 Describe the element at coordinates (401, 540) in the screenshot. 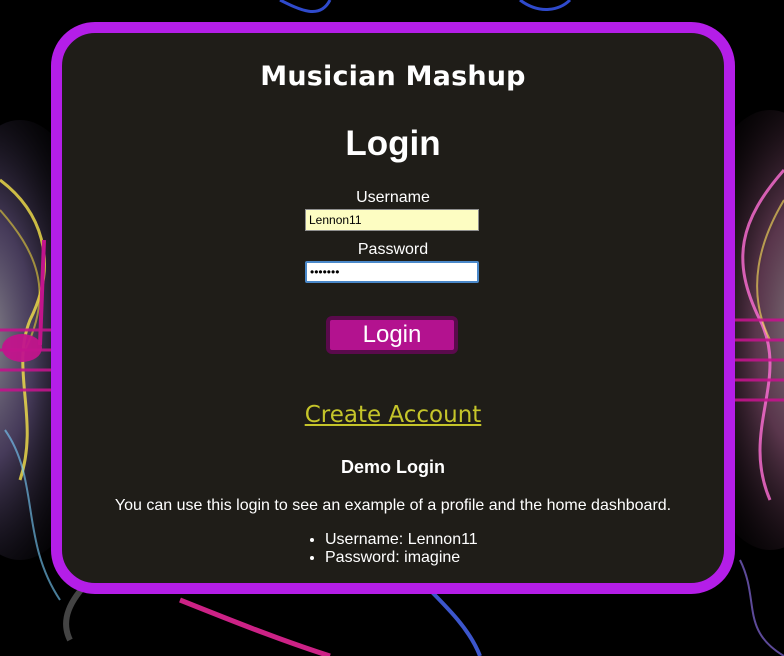

I see `demo-username-item: Username: Lennon11` at that location.